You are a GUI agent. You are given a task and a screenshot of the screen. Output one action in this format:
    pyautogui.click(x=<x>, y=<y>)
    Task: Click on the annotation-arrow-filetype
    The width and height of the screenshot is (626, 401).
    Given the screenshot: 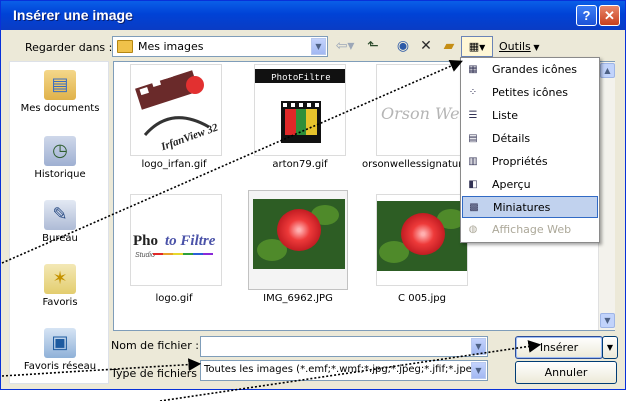 What is the action you would take?
    pyautogui.click(x=101, y=367)
    